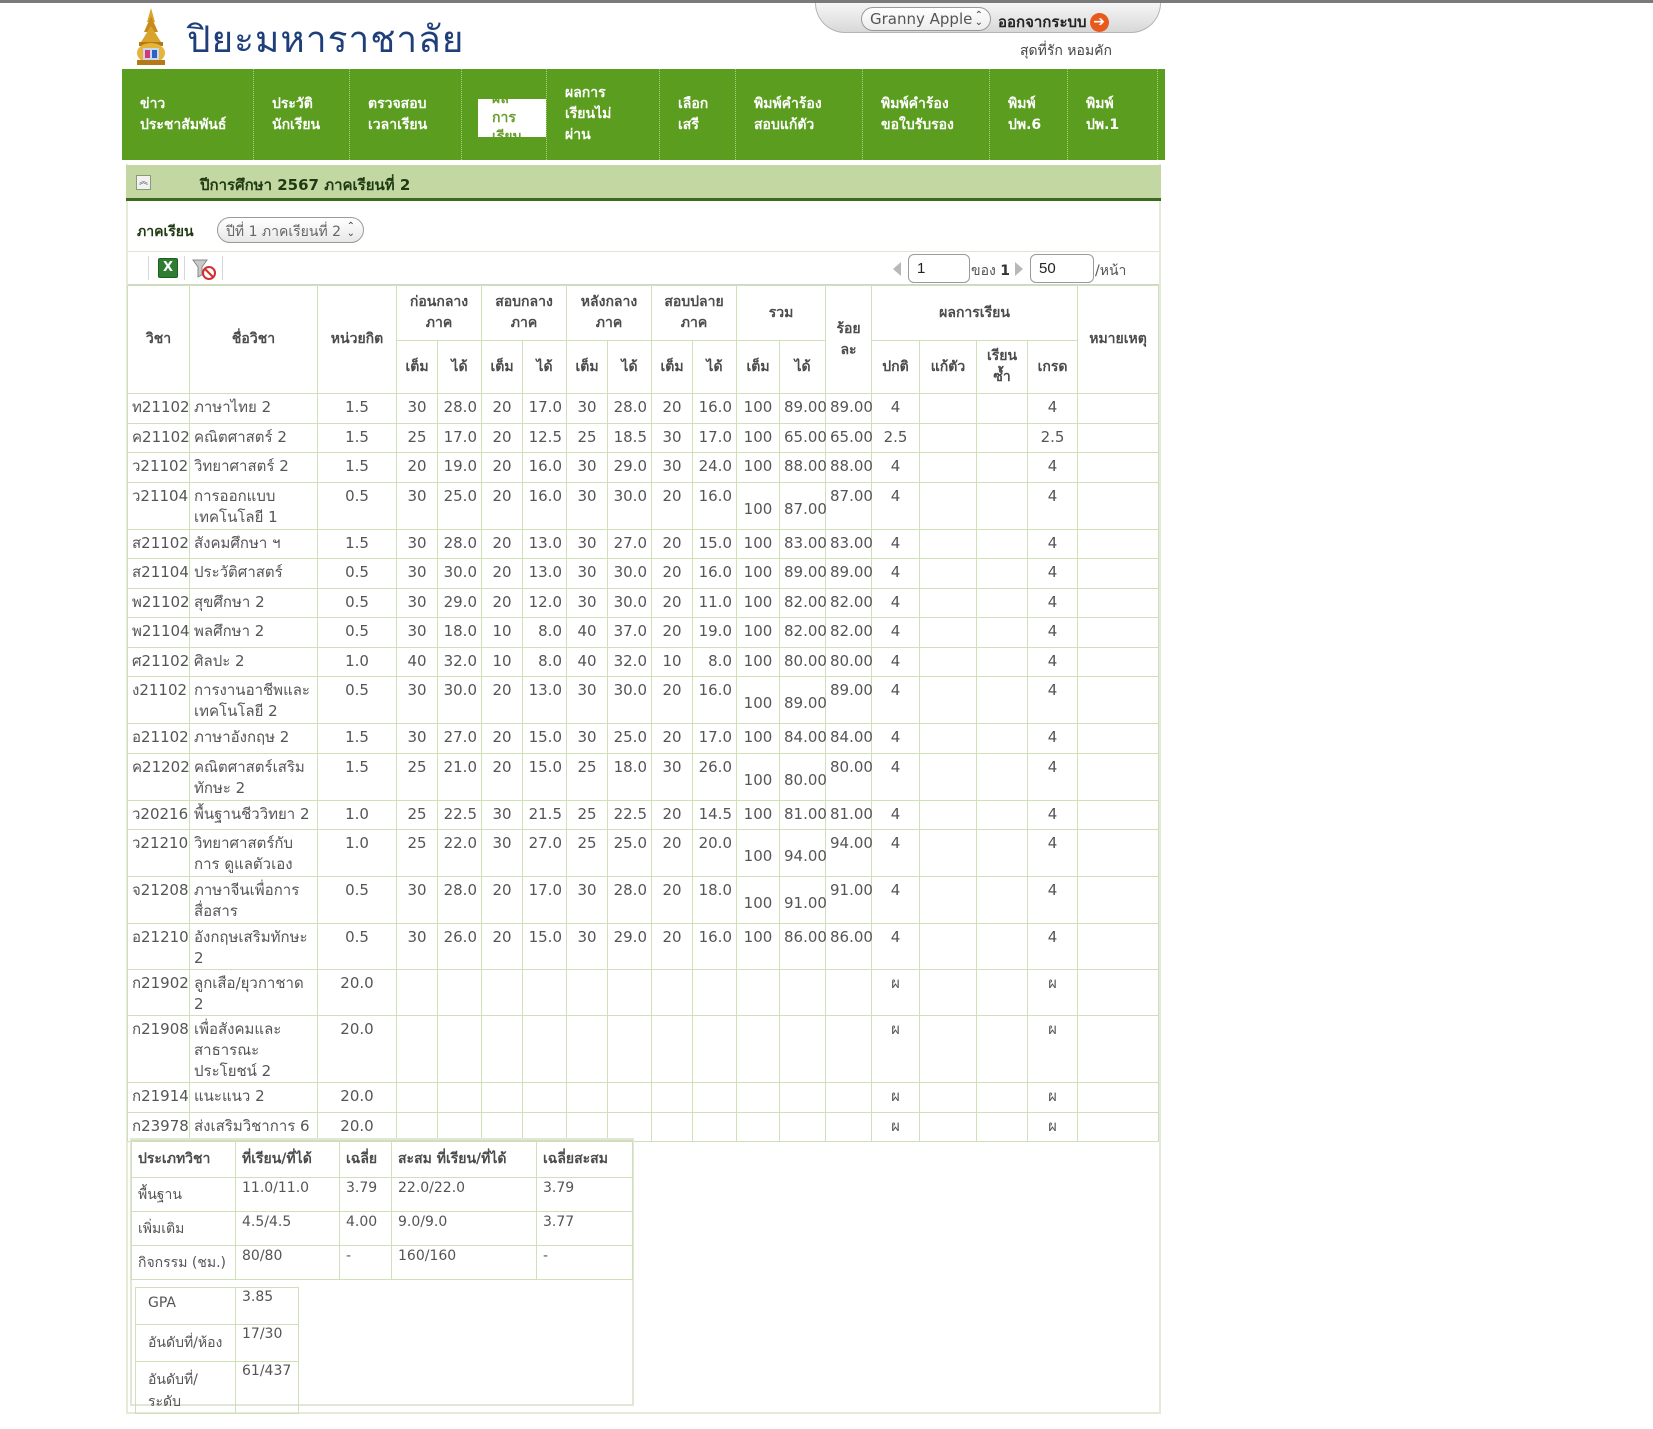  I want to click on nav-item-attendance: ตรวจสอบ เวลาเรียน, so click(406, 114).